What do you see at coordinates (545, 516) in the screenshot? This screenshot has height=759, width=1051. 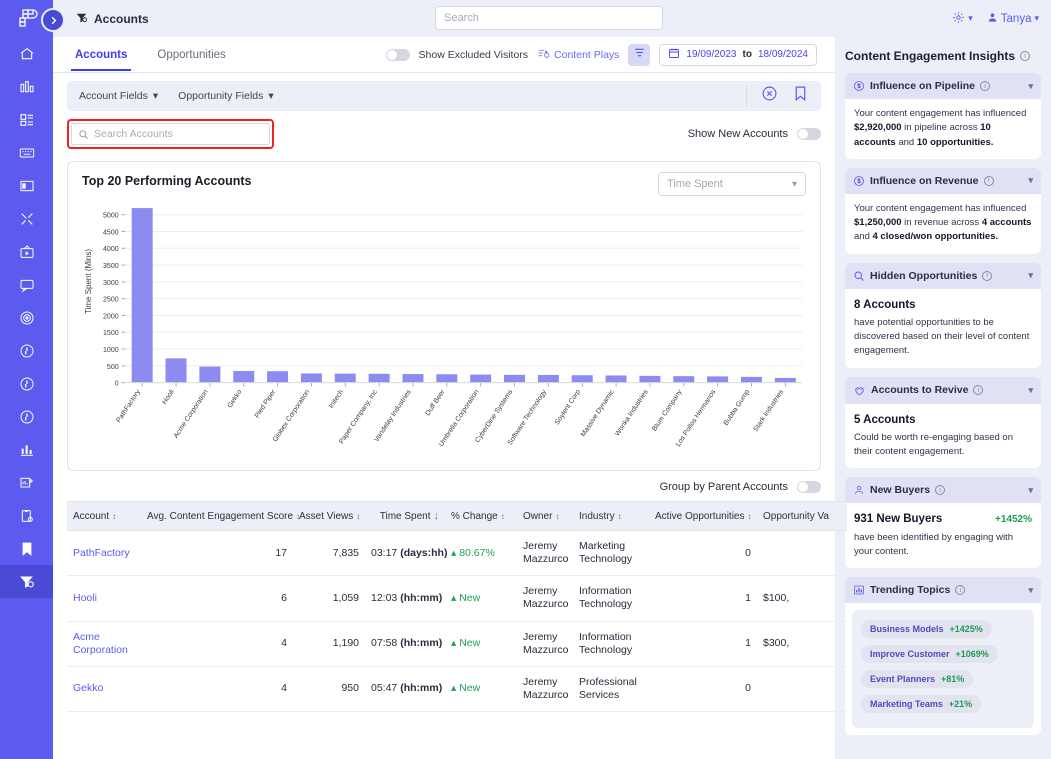 I see `column-header-owner: Owner ↕` at bounding box center [545, 516].